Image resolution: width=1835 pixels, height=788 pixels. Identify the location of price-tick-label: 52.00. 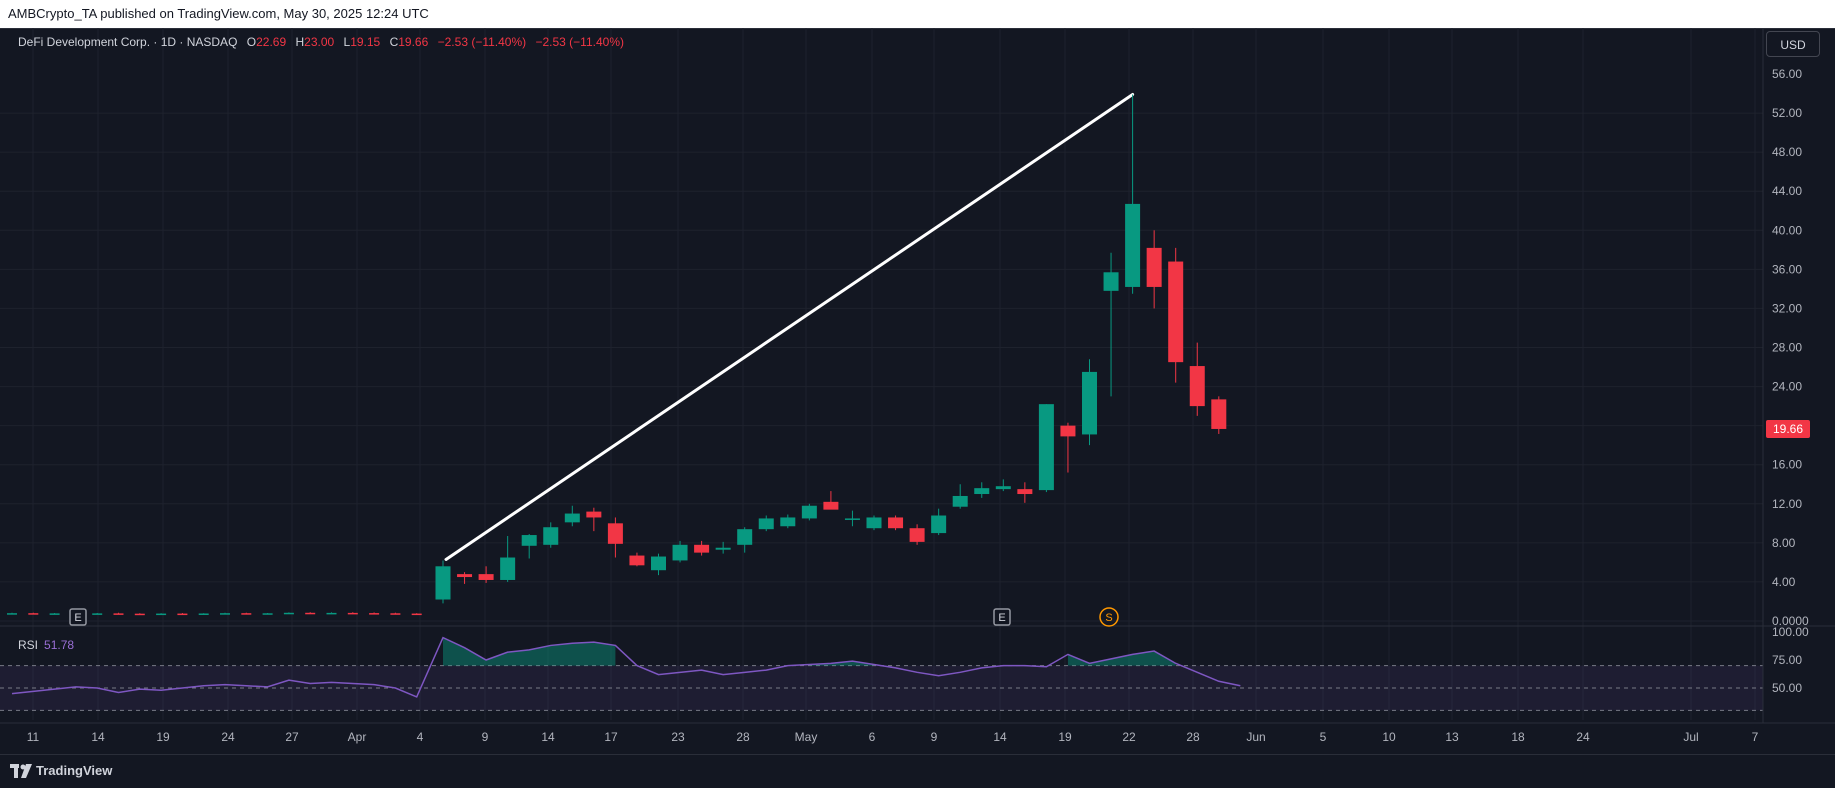
(1787, 113).